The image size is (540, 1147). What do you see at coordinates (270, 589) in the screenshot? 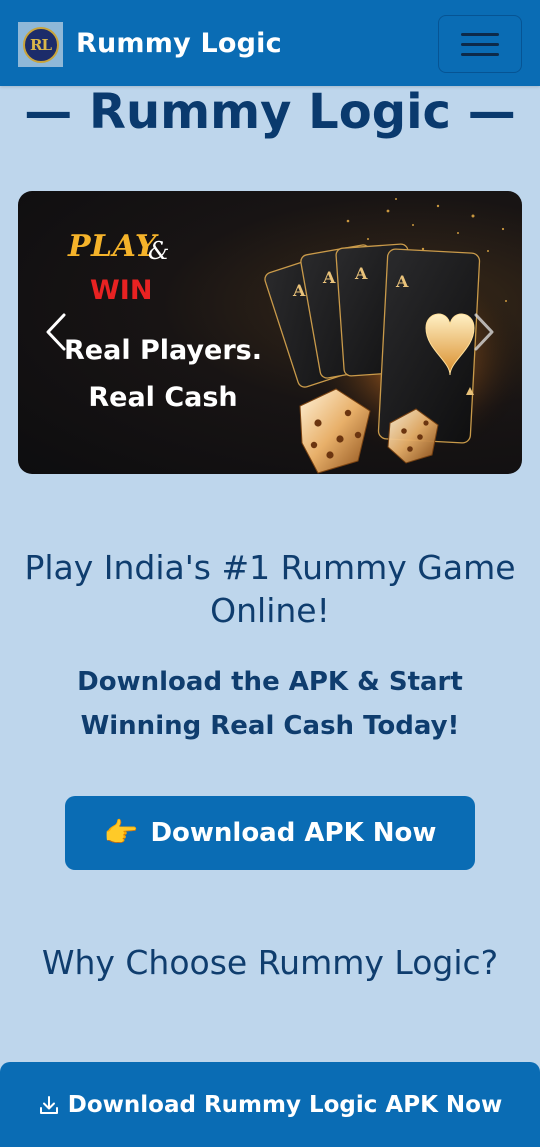
I see `intro-title: Play India's #1 Rummy Game Online!` at bounding box center [270, 589].